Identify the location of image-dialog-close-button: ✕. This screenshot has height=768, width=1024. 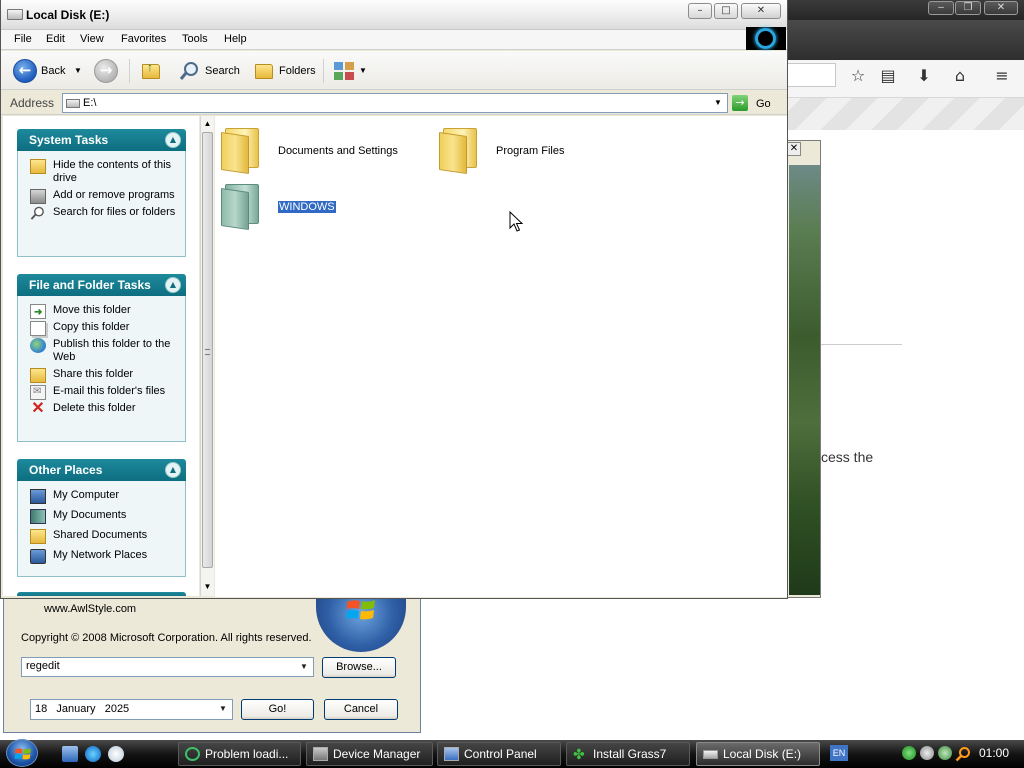
(794, 149).